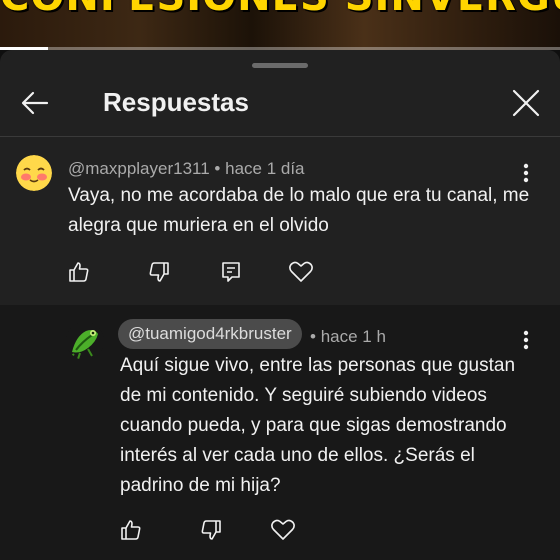  Describe the element at coordinates (139, 168) in the screenshot. I see `comment-author: @maxpplayer1311` at that location.